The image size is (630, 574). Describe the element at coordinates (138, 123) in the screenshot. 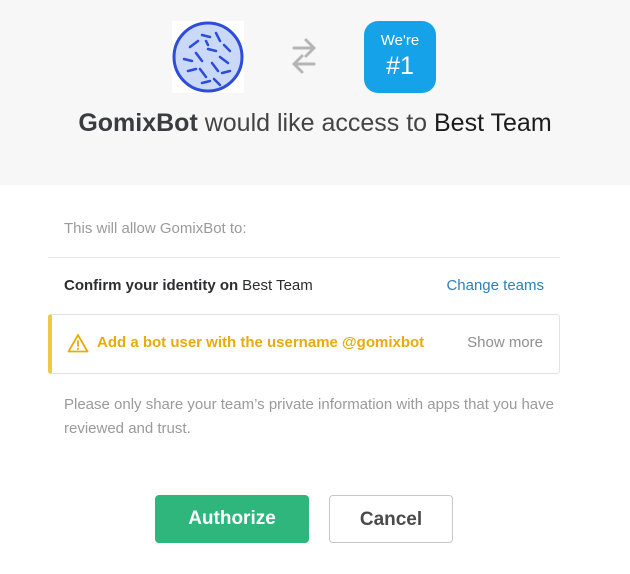

I see `app-name: GomixBot` at that location.